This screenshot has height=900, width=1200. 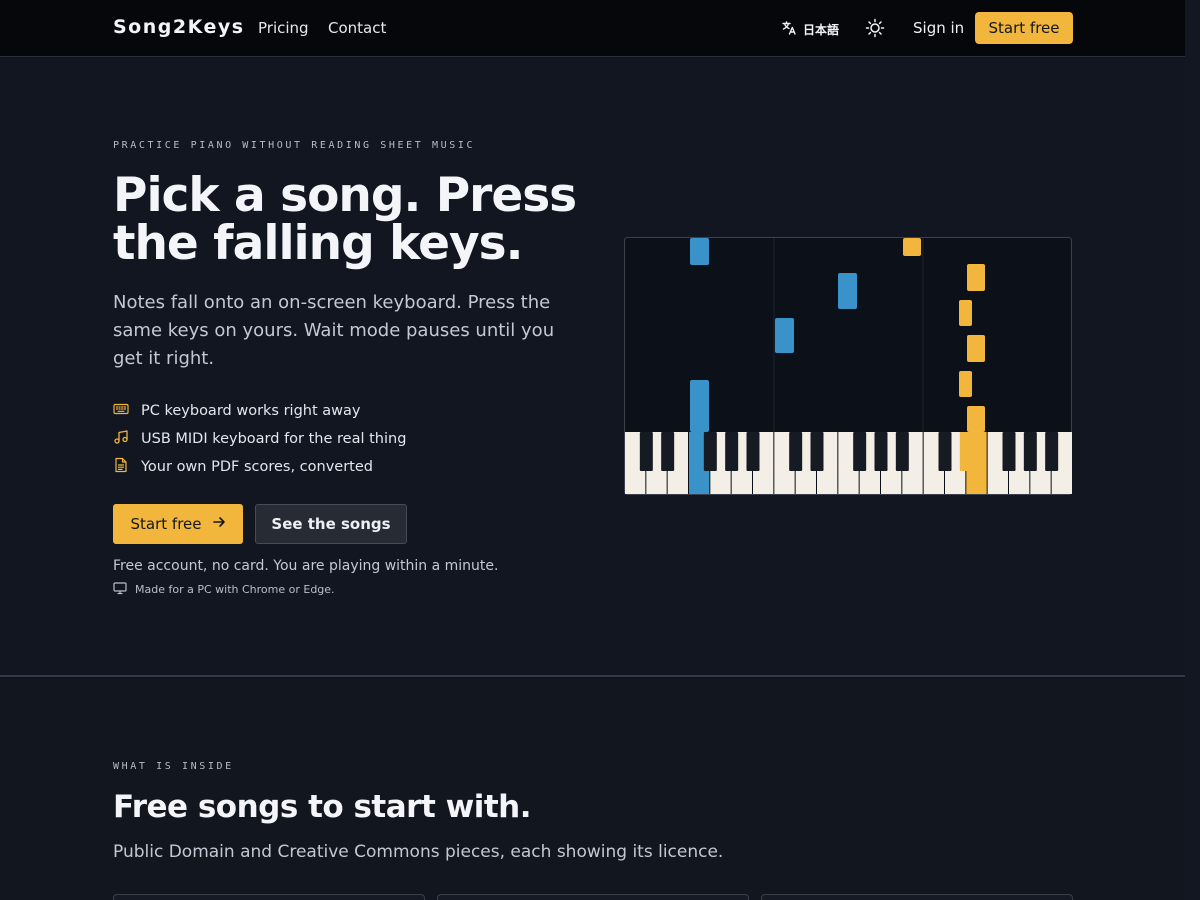 What do you see at coordinates (283, 28) in the screenshot?
I see `nav-link-pricing: Pricing` at bounding box center [283, 28].